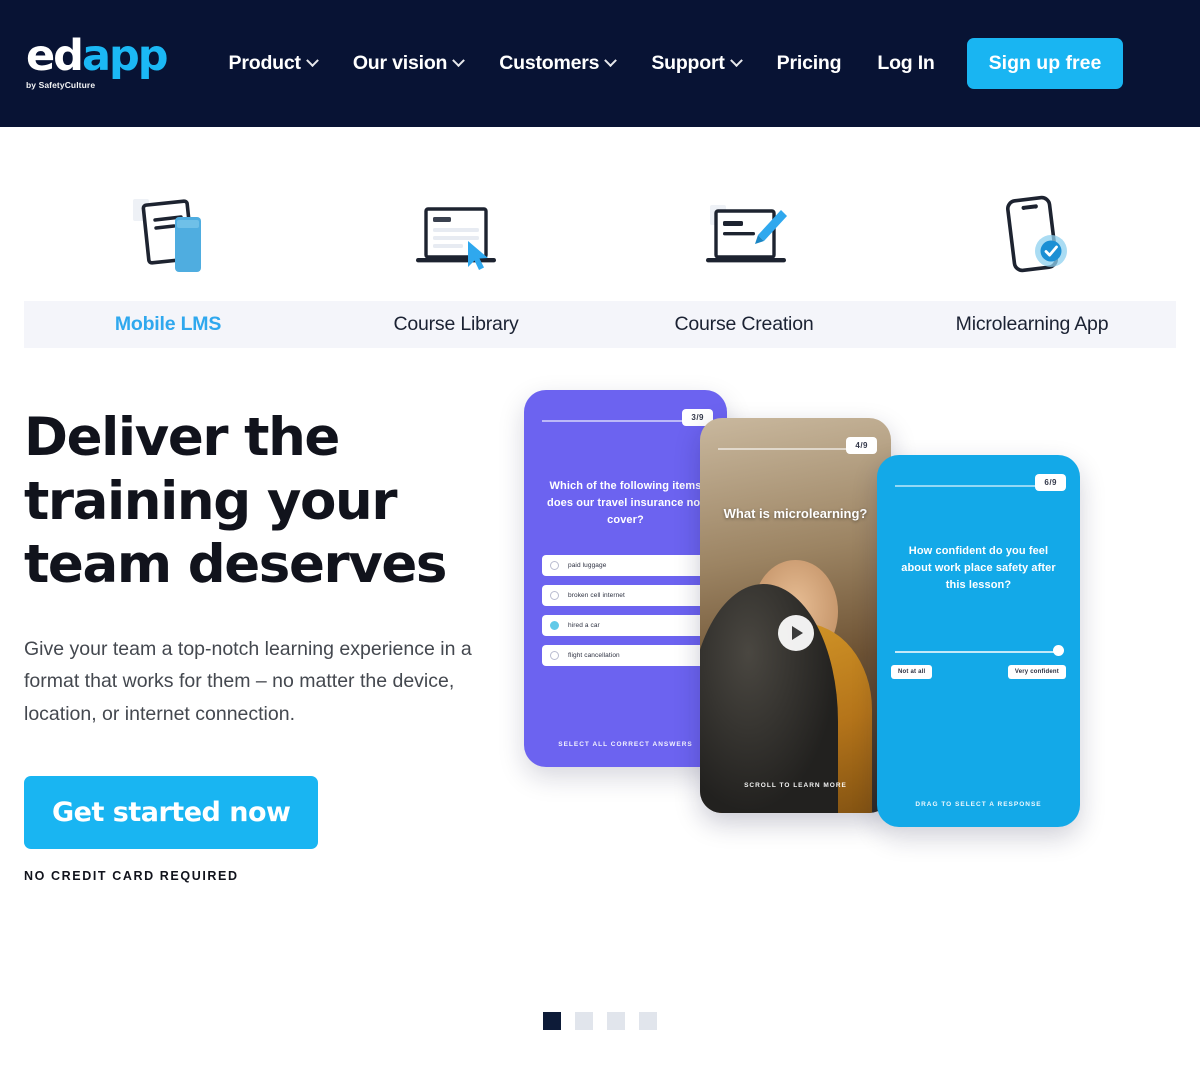 Image resolution: width=1200 pixels, height=1078 pixels. I want to click on slider-min-label: Not at all, so click(912, 672).